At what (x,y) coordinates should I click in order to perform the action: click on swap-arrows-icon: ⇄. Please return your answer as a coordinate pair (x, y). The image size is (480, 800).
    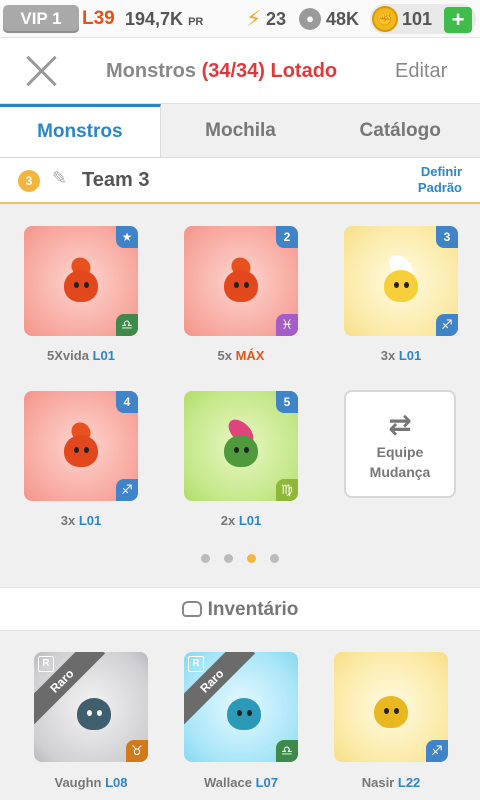
    Looking at the image, I should click on (400, 424).